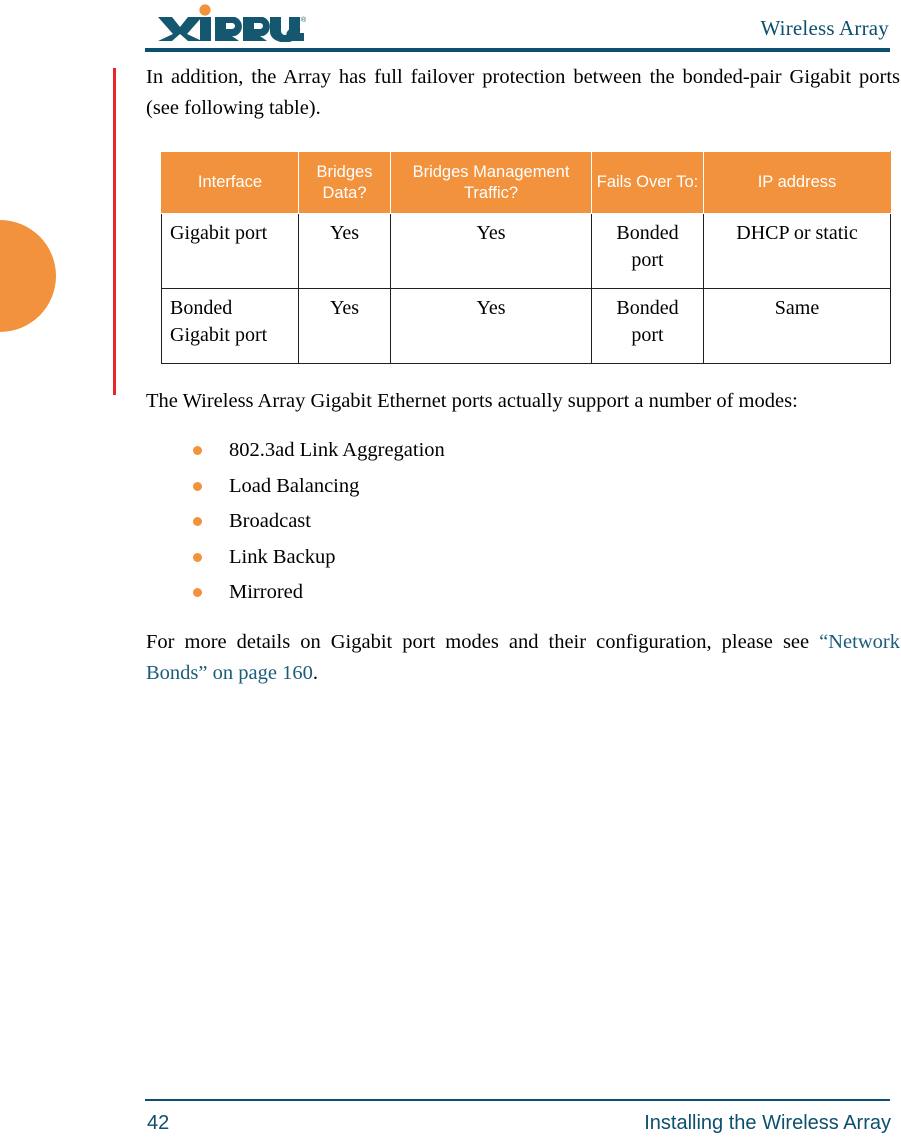 The width and height of the screenshot is (901, 1137). What do you see at coordinates (523, 451) in the screenshot?
I see `list-item: 802.3ad Link Aggregation` at bounding box center [523, 451].